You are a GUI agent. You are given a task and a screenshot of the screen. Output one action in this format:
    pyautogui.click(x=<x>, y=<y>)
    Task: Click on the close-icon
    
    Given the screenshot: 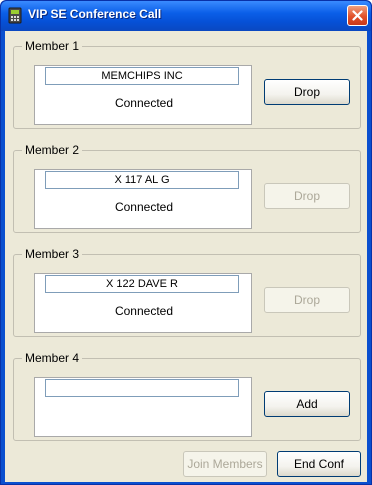 What is the action you would take?
    pyautogui.click(x=357, y=15)
    